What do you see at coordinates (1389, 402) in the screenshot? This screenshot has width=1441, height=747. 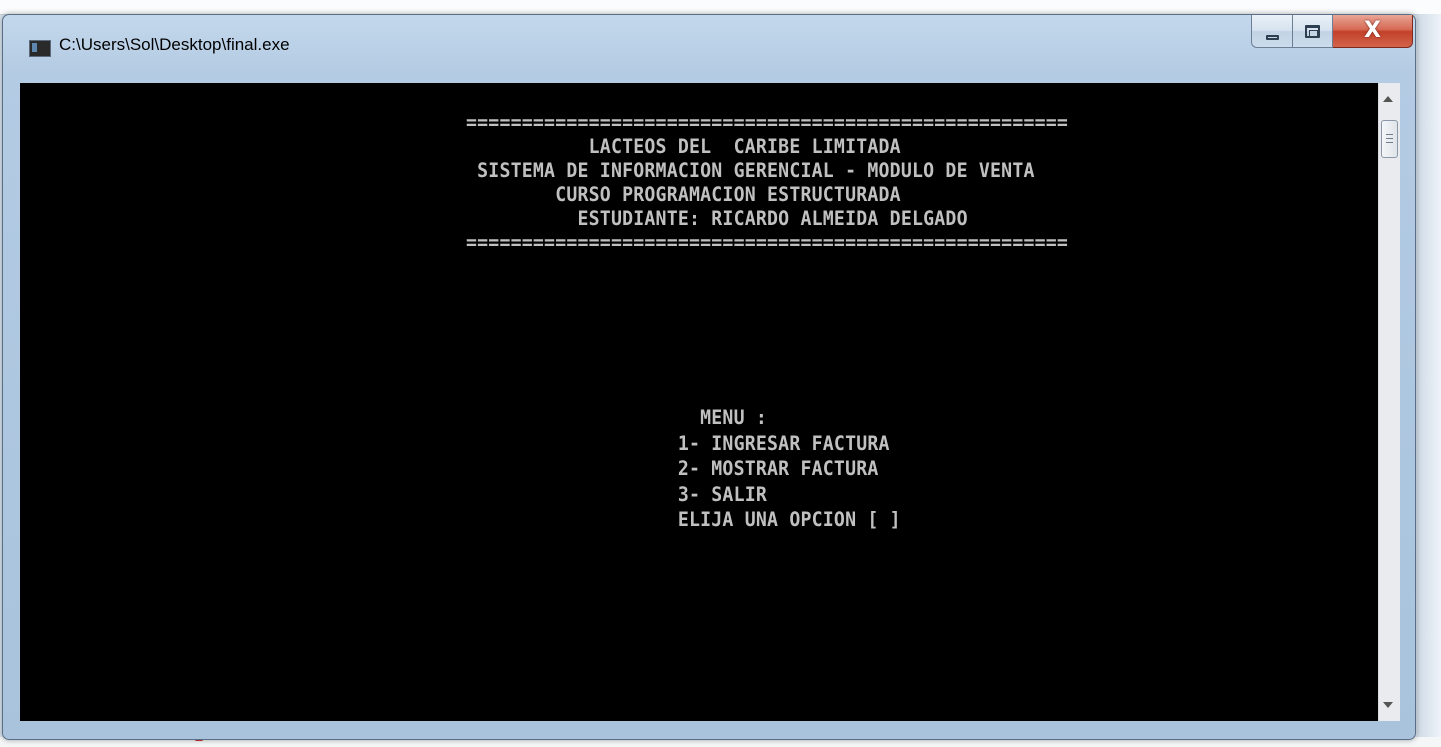 I see `vertical-scrollbar` at bounding box center [1389, 402].